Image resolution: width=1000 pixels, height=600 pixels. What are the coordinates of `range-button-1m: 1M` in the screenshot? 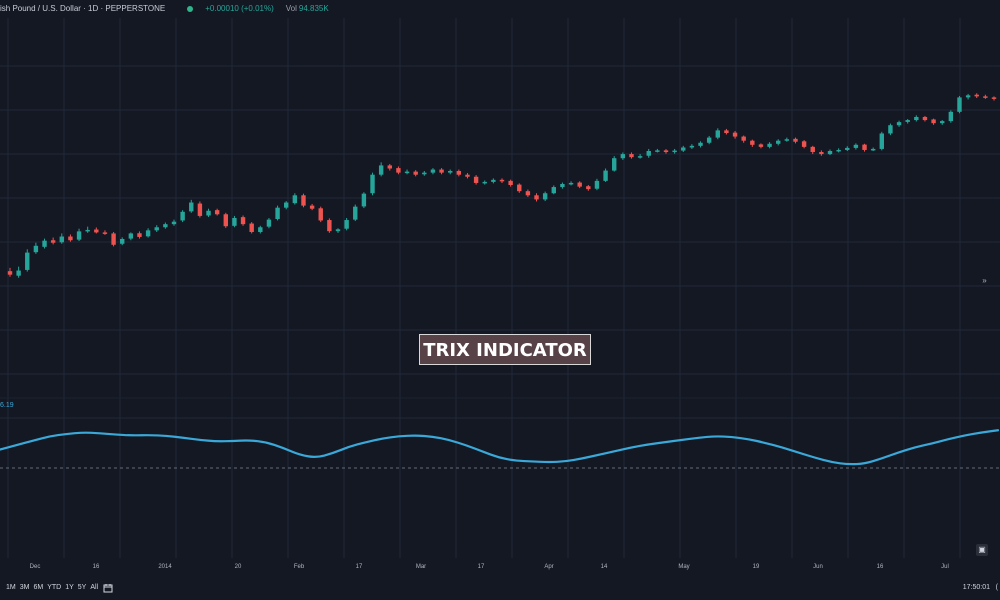 It's located at (11, 588).